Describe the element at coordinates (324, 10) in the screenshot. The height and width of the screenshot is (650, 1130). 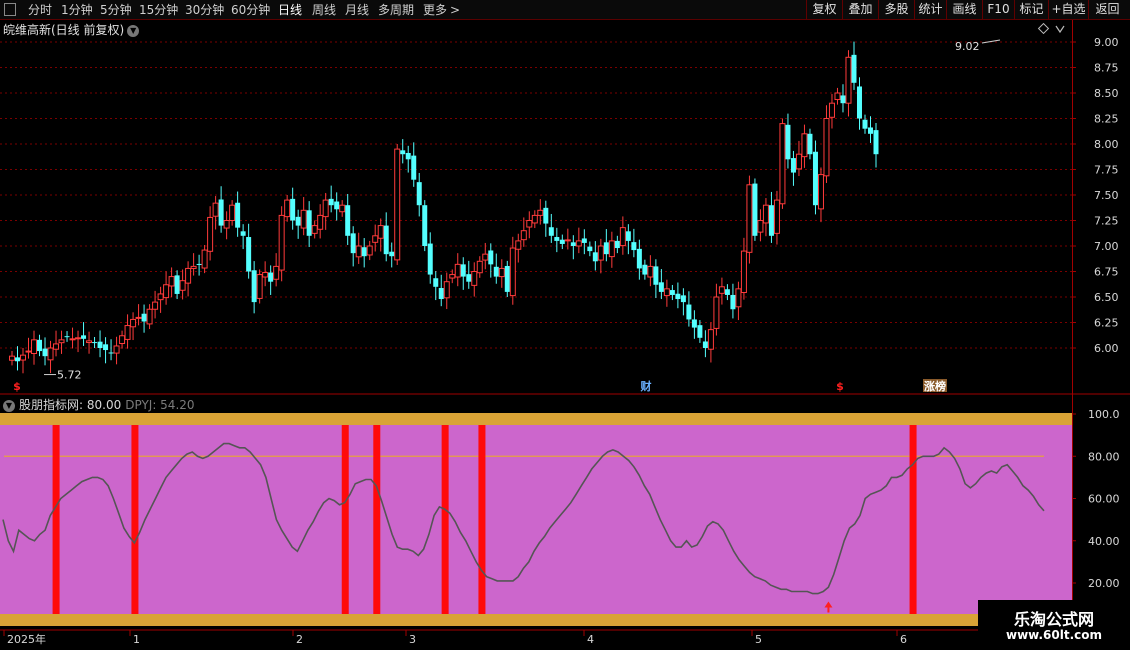
I see `period-tab-weekly: 周线` at that location.